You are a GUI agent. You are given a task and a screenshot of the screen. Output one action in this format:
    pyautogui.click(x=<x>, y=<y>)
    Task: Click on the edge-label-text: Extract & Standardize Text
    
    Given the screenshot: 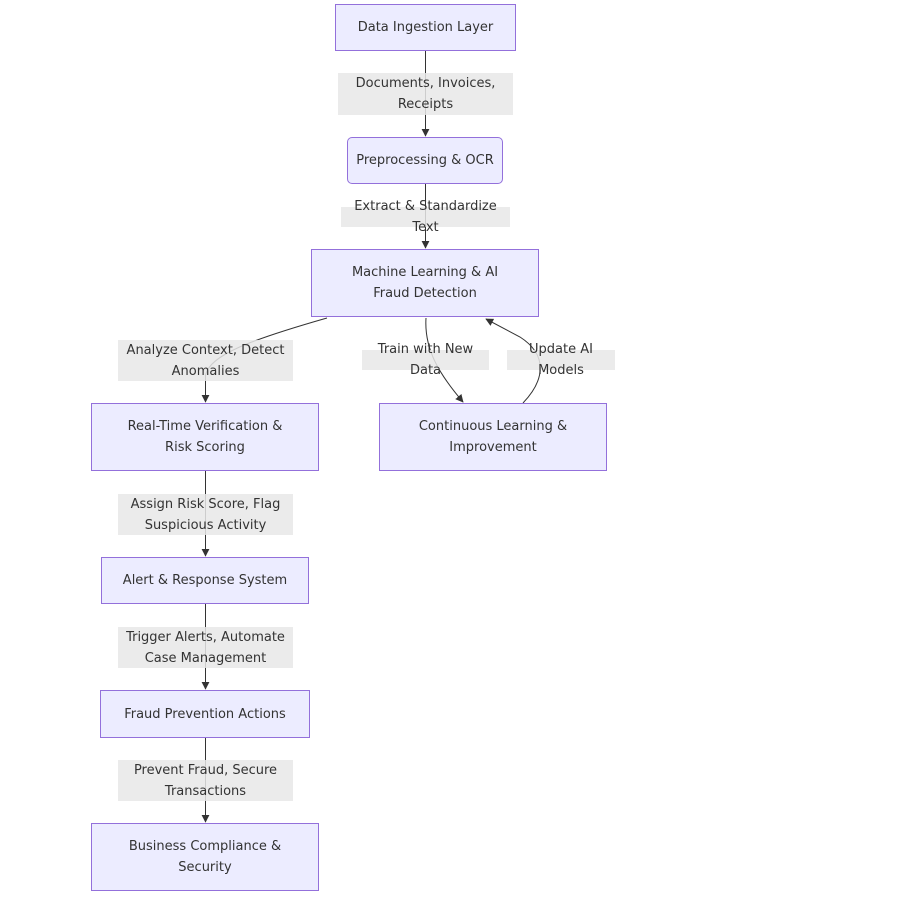 What is the action you would take?
    pyautogui.click(x=425, y=217)
    